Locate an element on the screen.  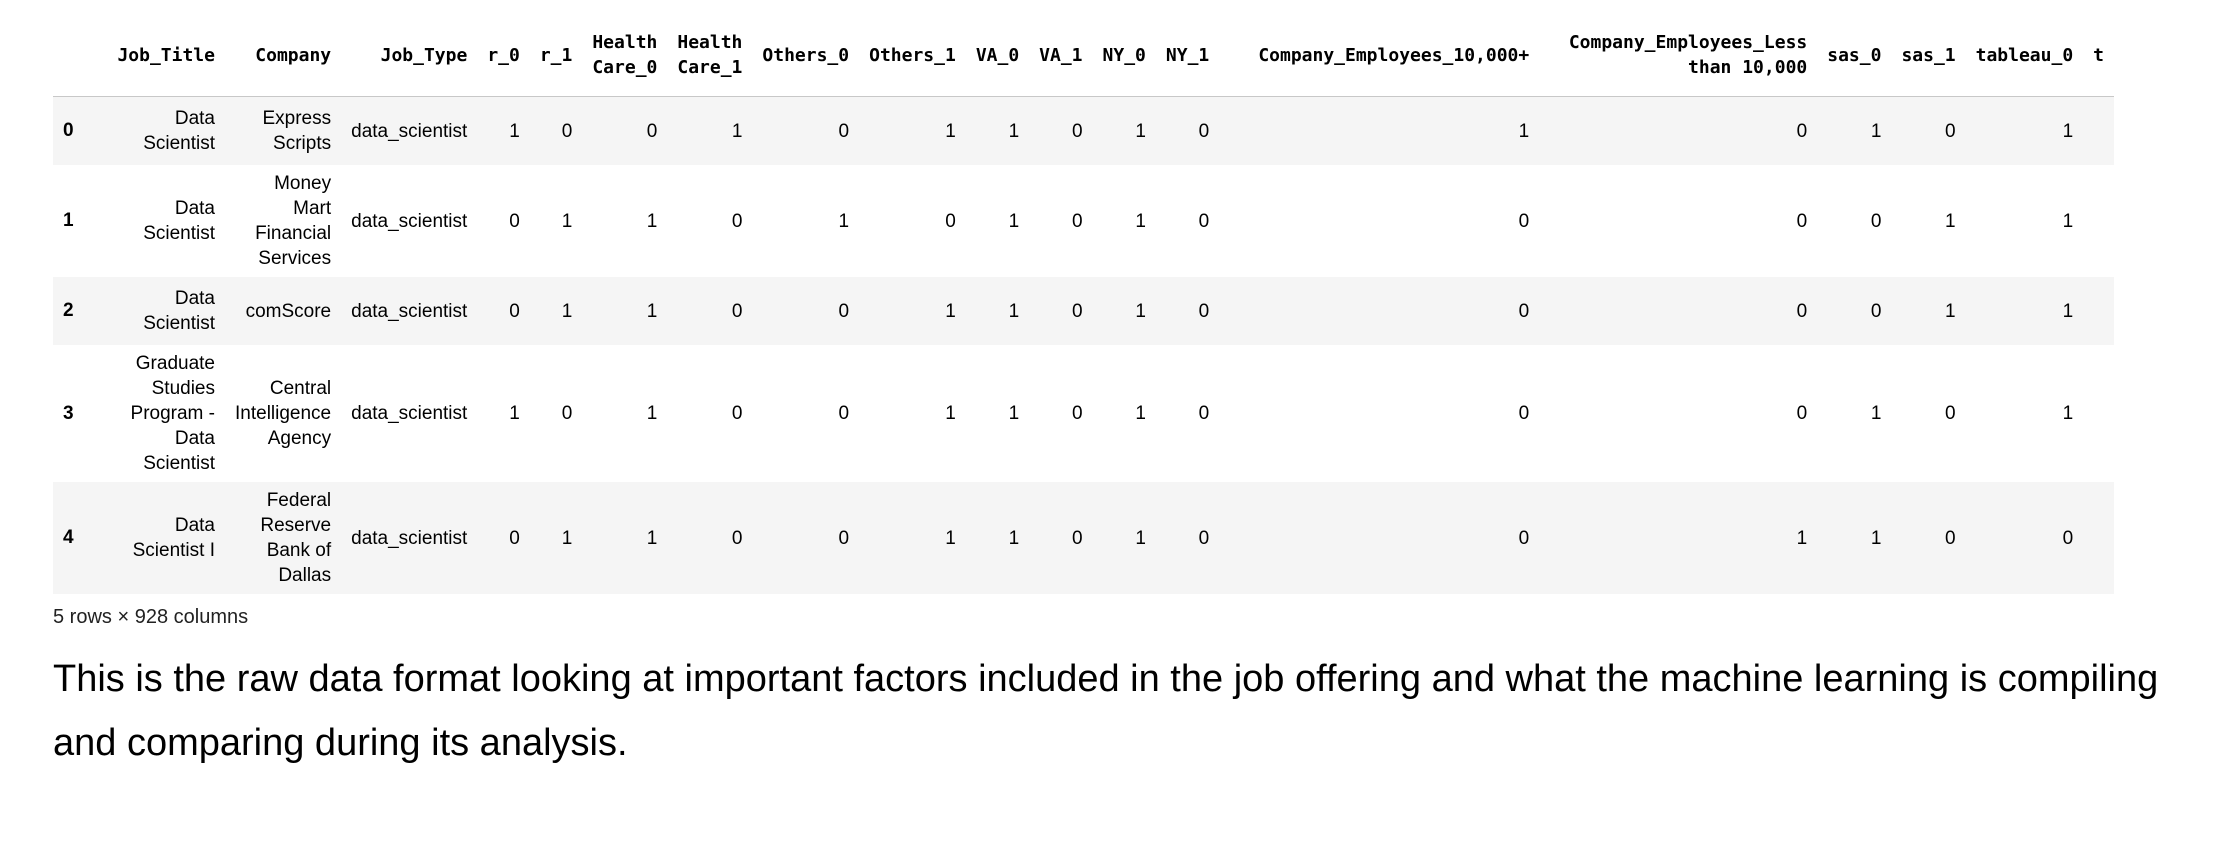
table-cell: comScore is located at coordinates (288, 311).